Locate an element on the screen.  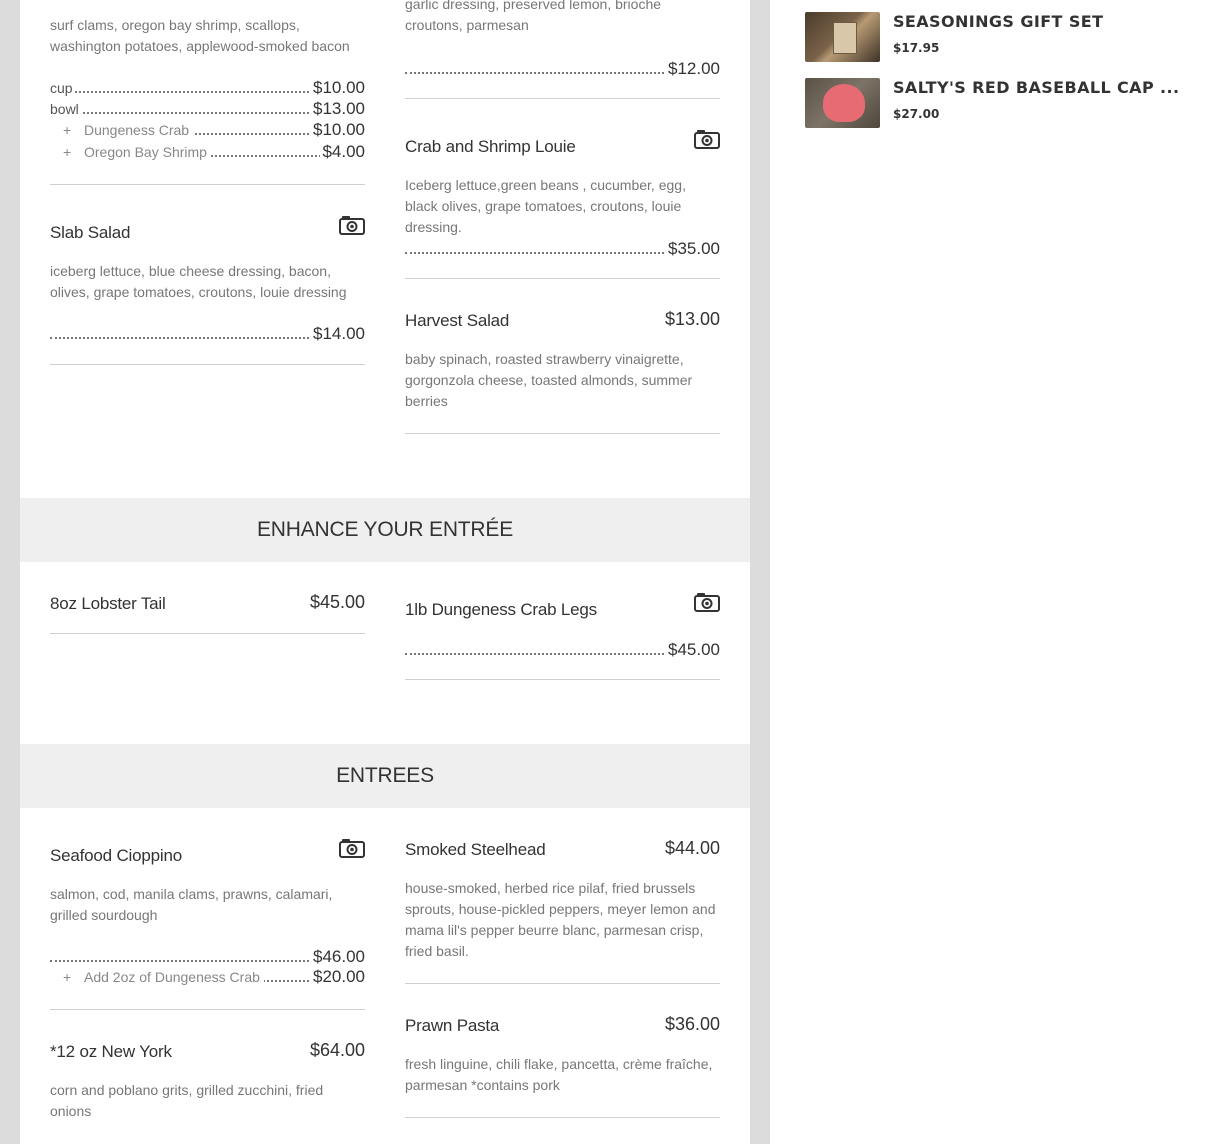
addon-label: Add 2oz of Dungeness Crab is located at coordinates (174, 977).